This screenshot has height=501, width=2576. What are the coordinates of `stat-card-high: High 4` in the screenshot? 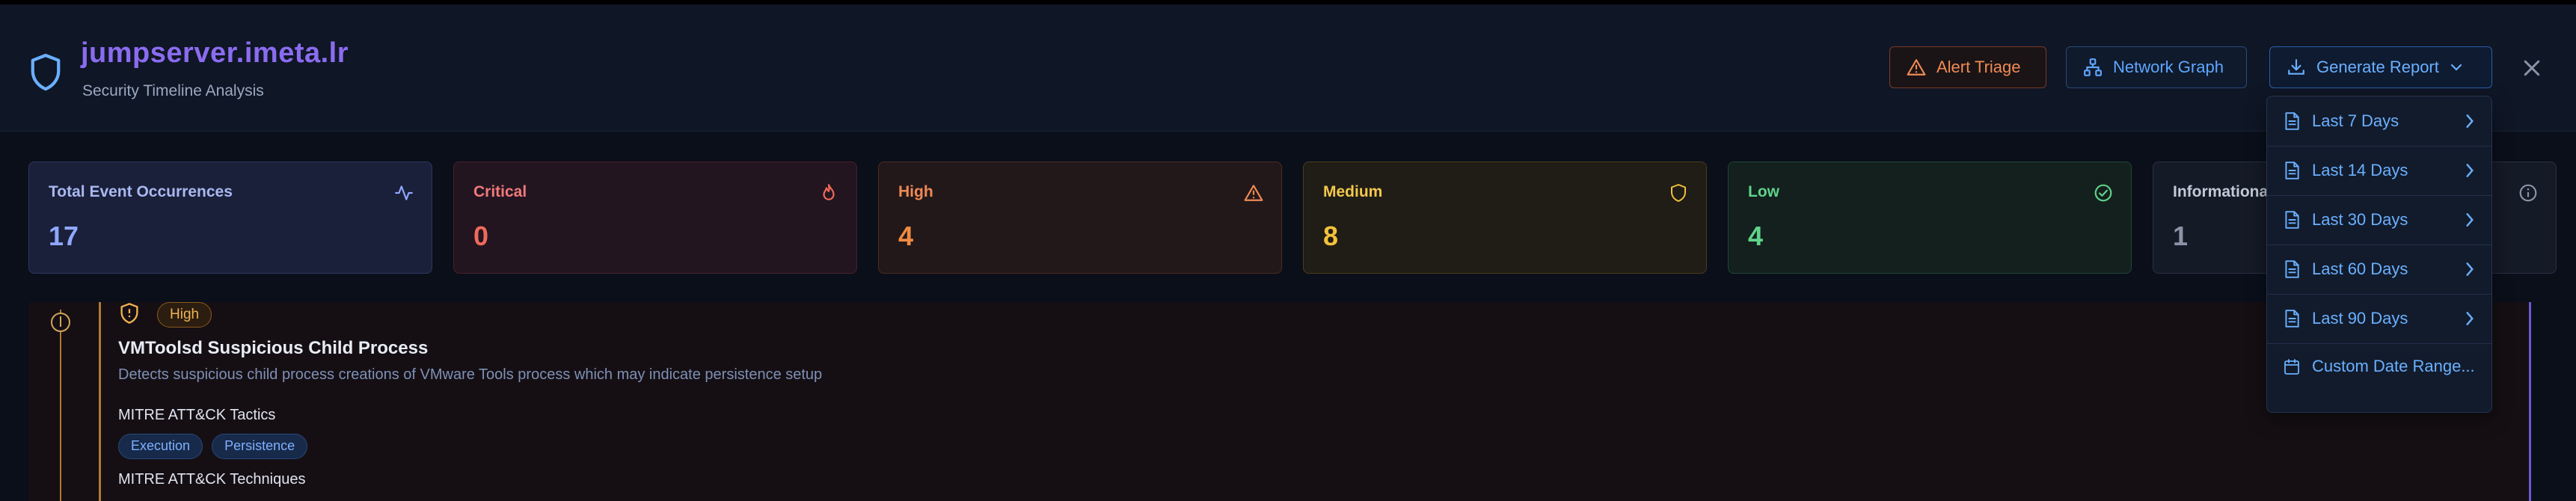 It's located at (1080, 218).